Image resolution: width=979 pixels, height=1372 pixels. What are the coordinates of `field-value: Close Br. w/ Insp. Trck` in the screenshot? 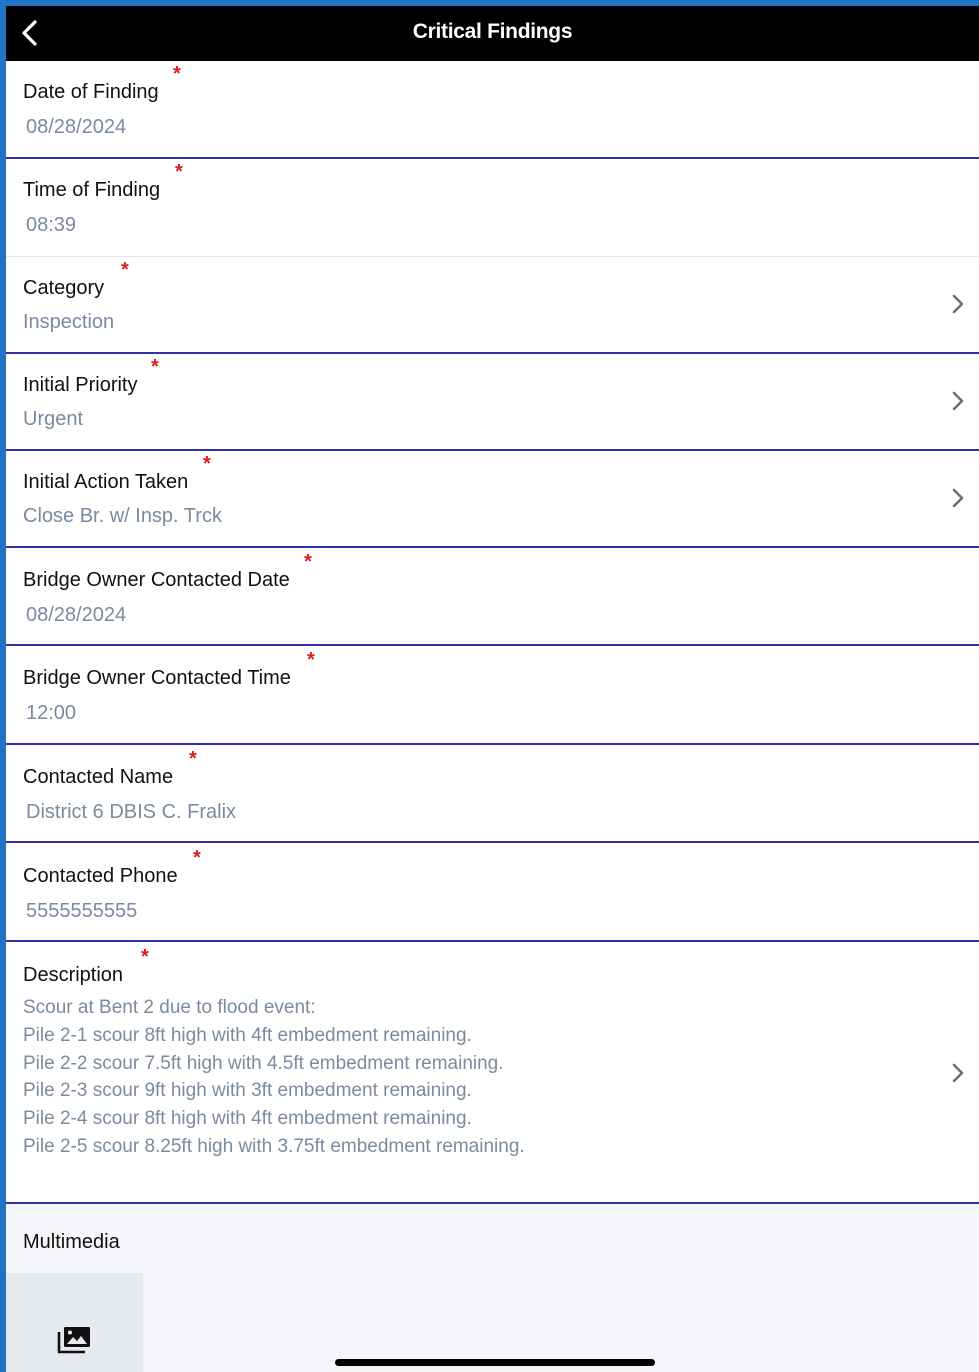 It's located at (122, 516).